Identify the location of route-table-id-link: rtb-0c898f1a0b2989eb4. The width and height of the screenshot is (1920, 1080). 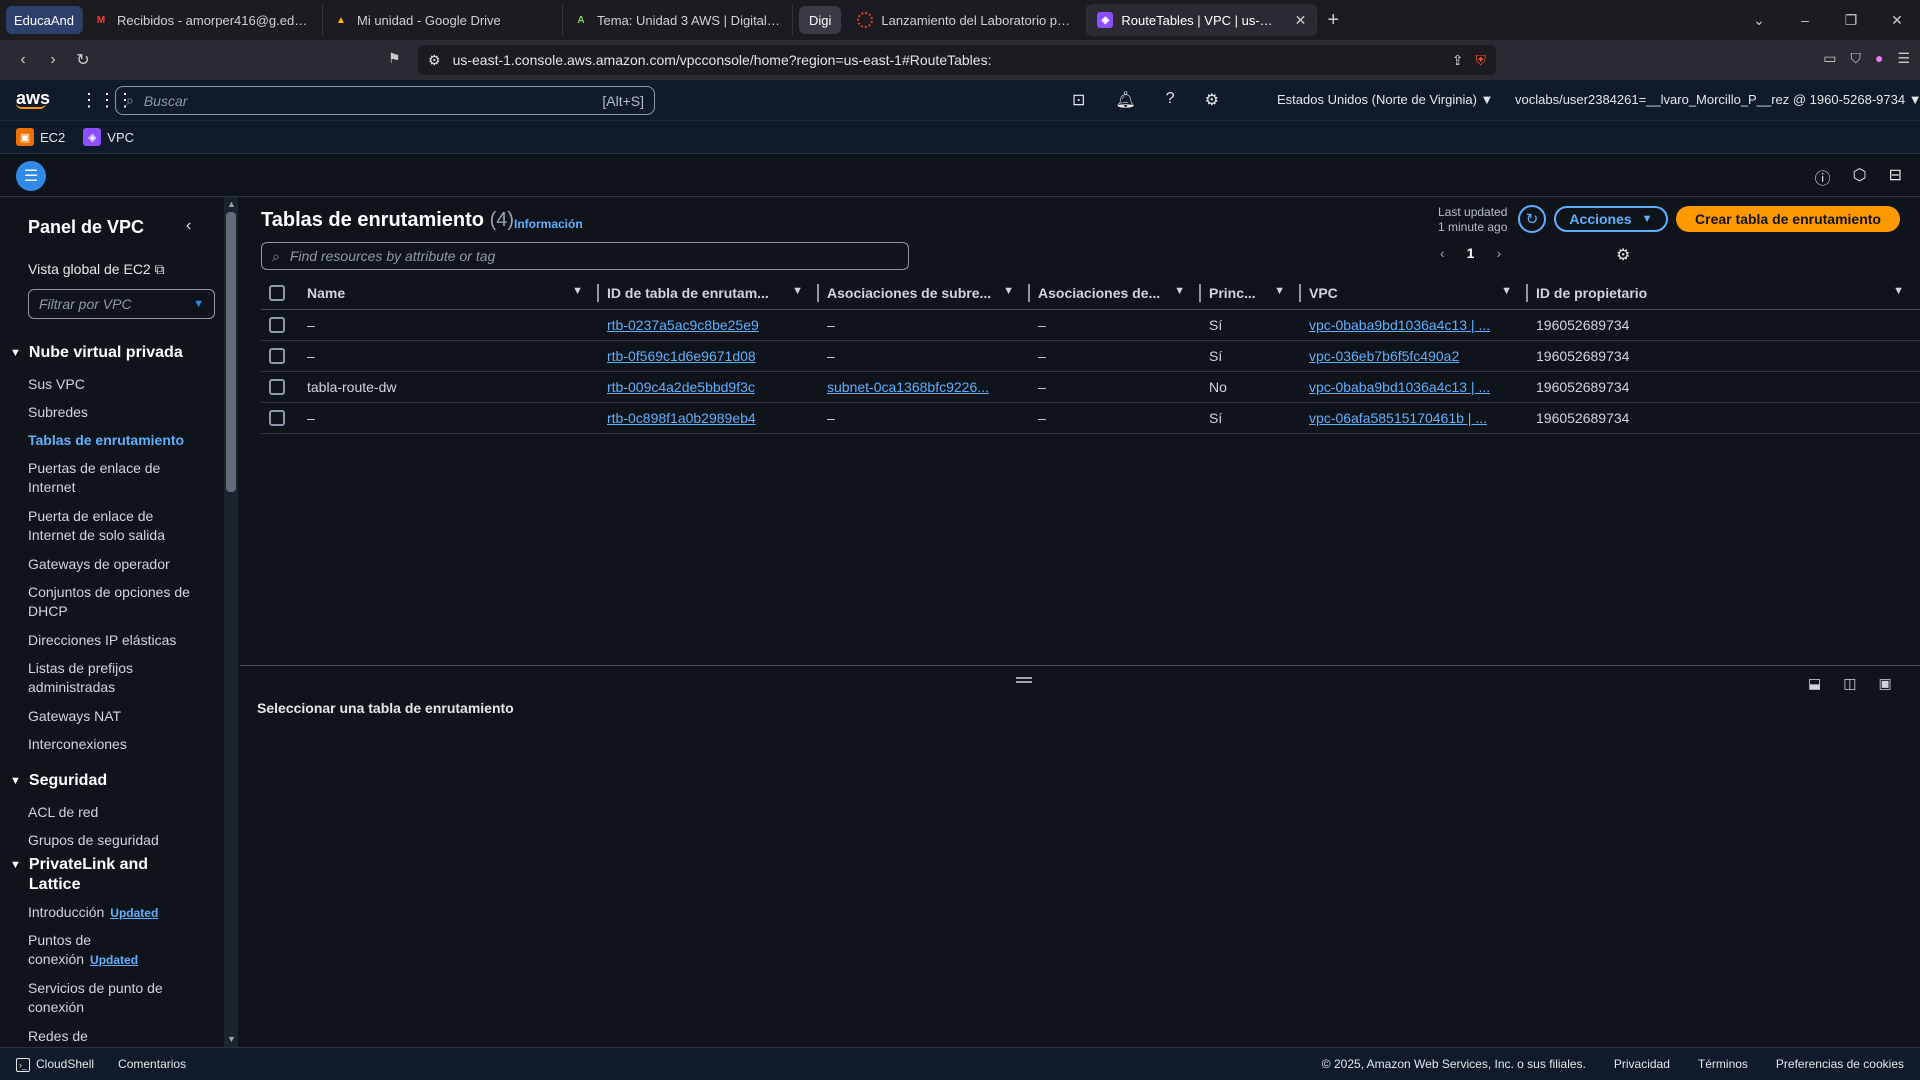
(681, 418).